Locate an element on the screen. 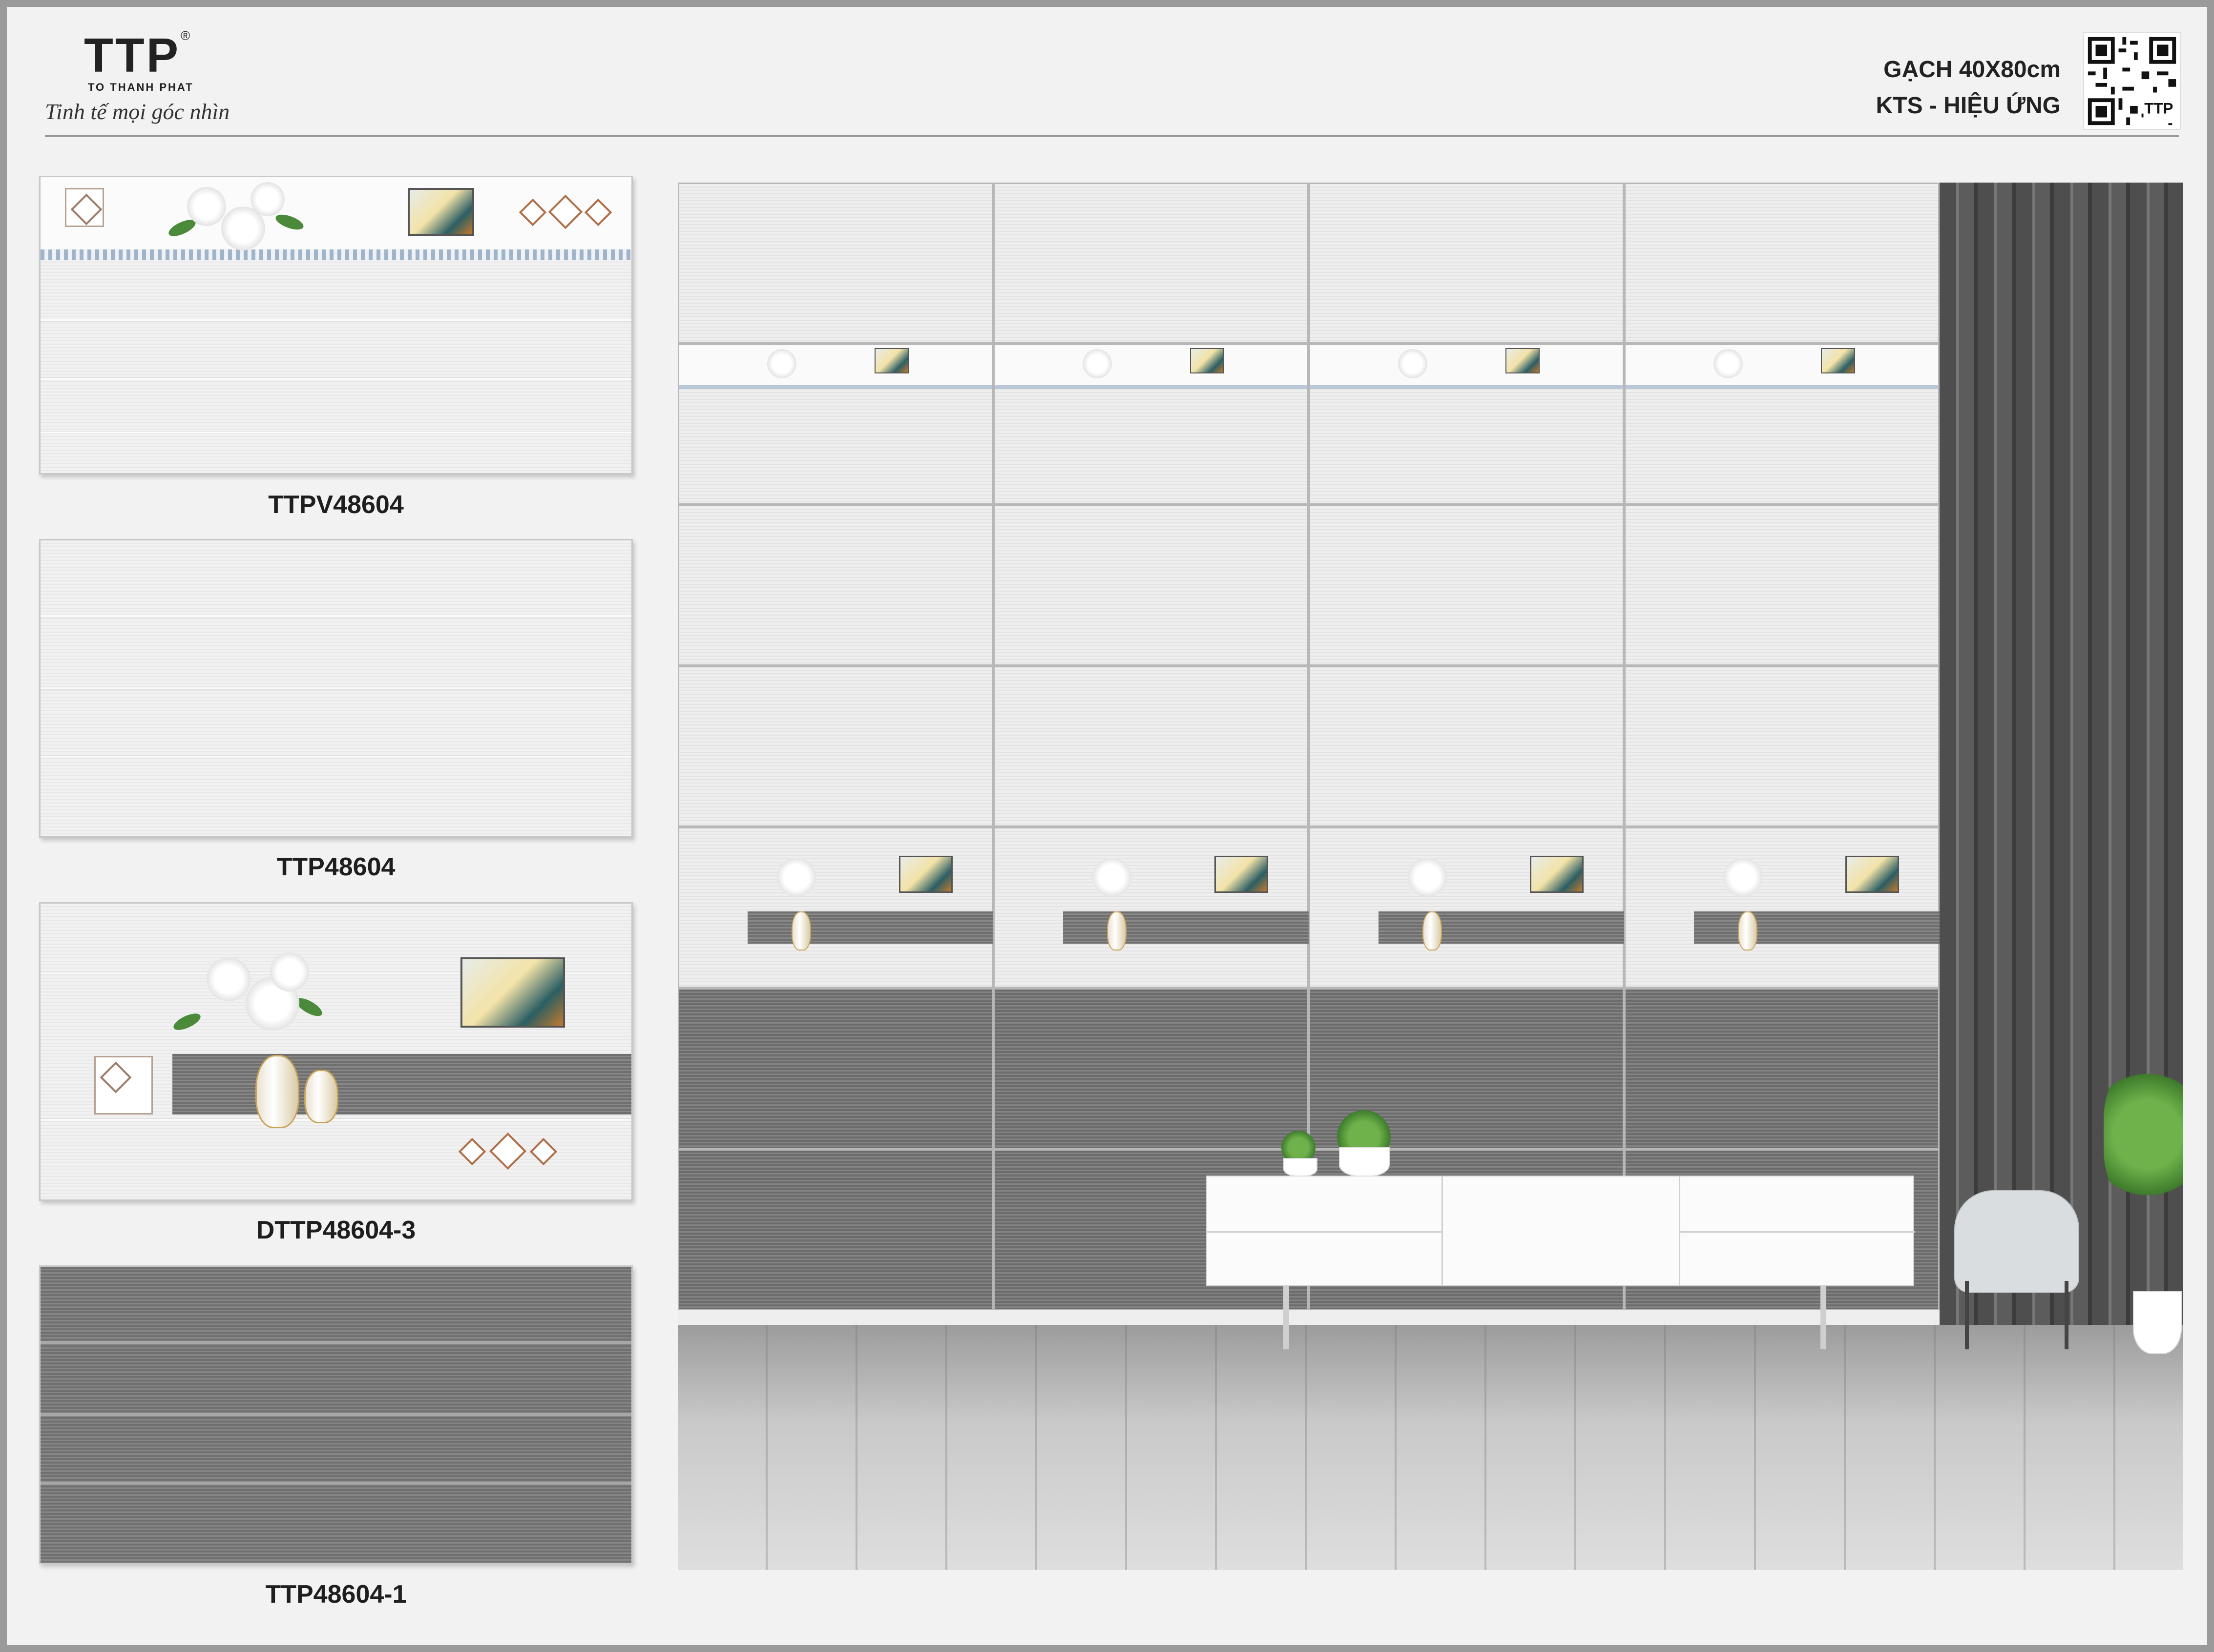 The image size is (2214, 1652). floor-planks is located at coordinates (1430, 1447).